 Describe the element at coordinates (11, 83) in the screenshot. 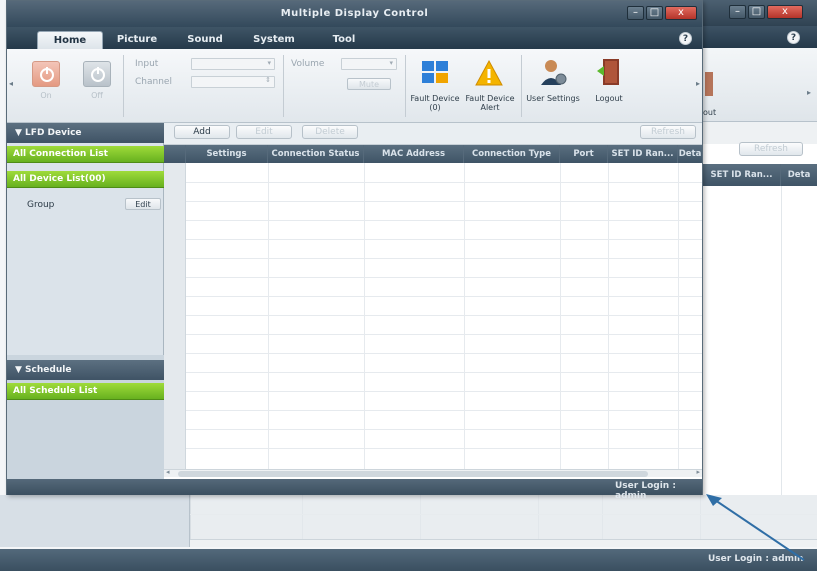

I see `ribbon-scroll-left-icon: ◂` at that location.